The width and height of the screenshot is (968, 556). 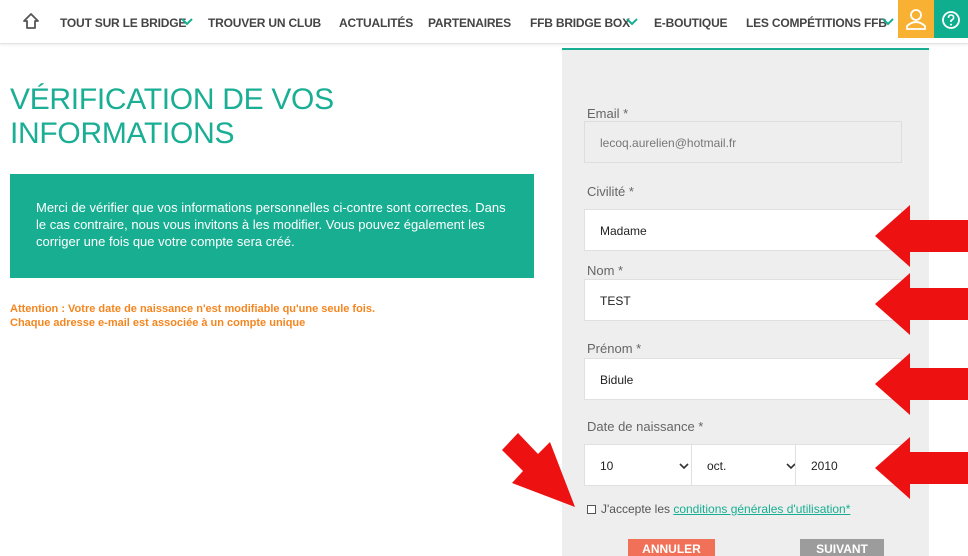 I want to click on nav-tout-sur-le-bridge: TOUT SUR LE BRIDGE, so click(x=123, y=23).